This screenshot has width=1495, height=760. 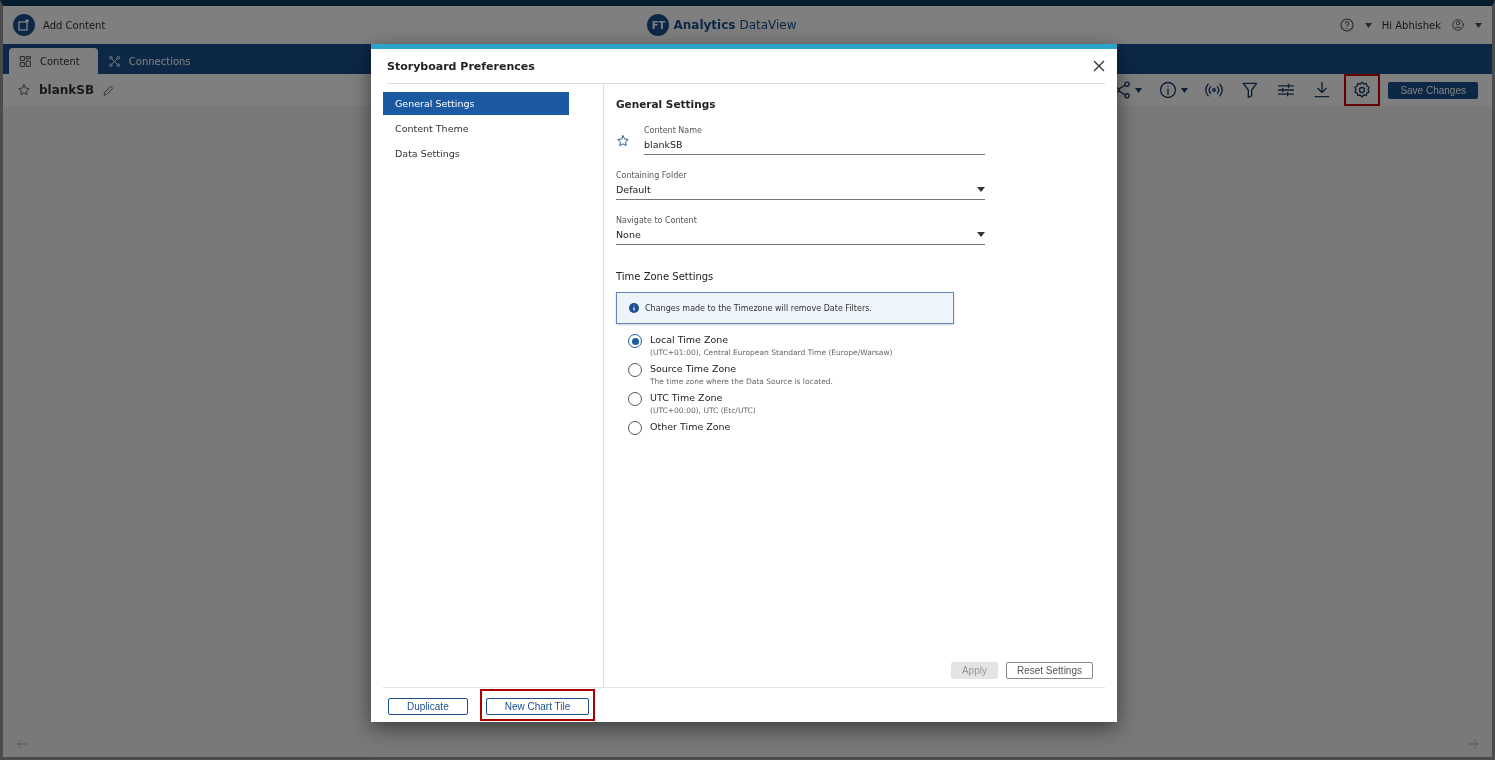 I want to click on reset-settings-button: Reset Settings, so click(x=1049, y=670).